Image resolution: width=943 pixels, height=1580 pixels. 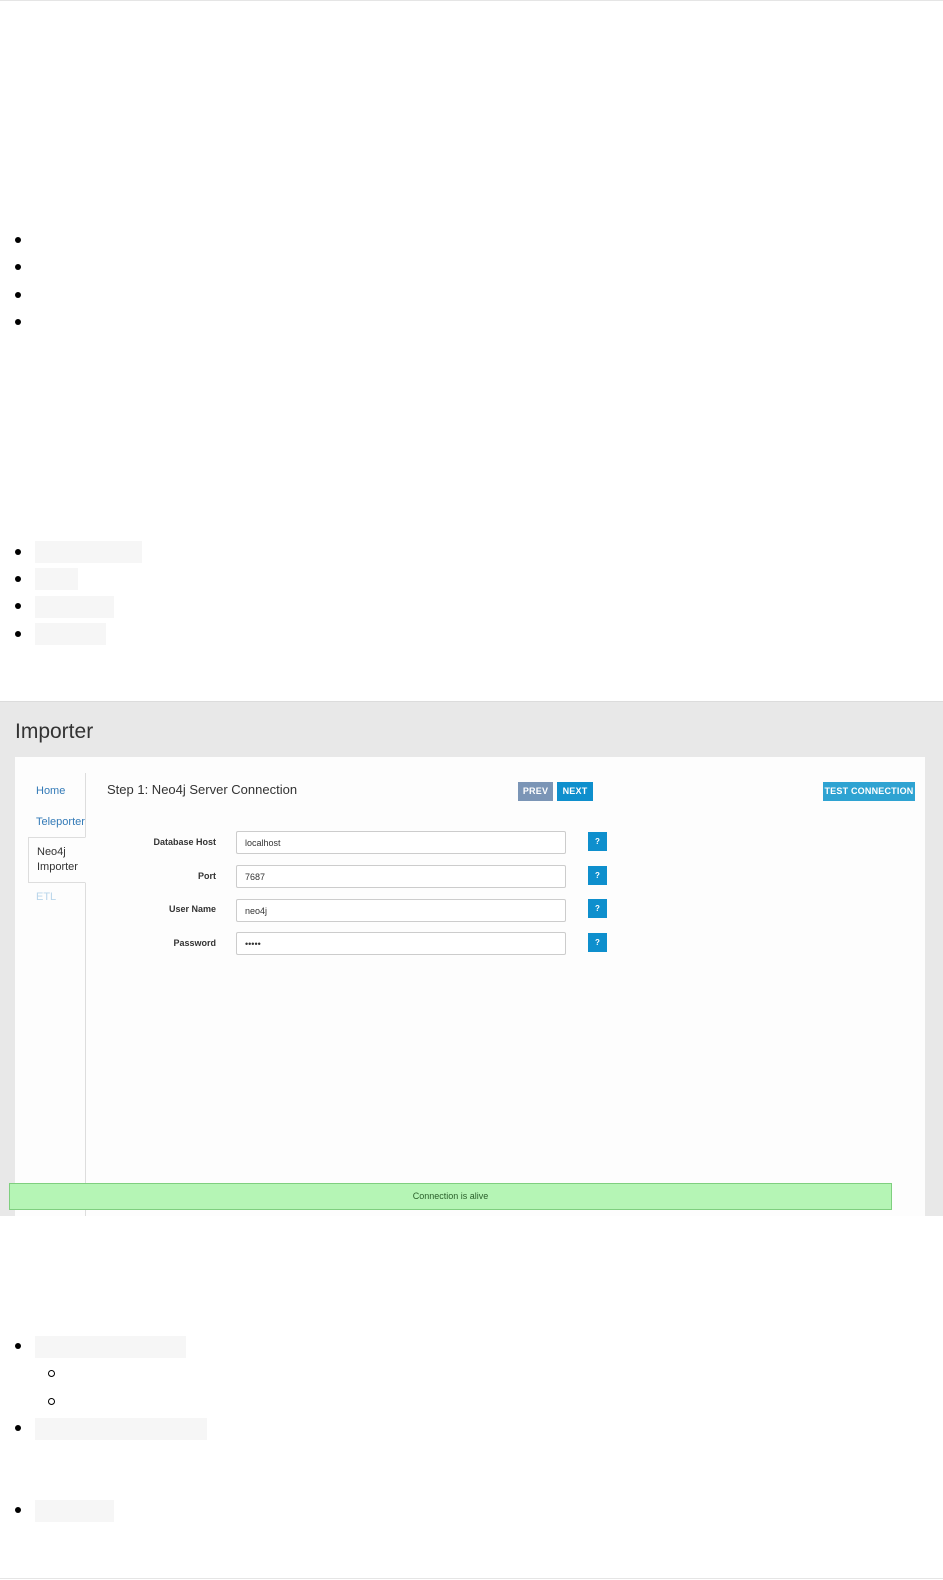 What do you see at coordinates (207, 876) in the screenshot?
I see `port-label: Port` at bounding box center [207, 876].